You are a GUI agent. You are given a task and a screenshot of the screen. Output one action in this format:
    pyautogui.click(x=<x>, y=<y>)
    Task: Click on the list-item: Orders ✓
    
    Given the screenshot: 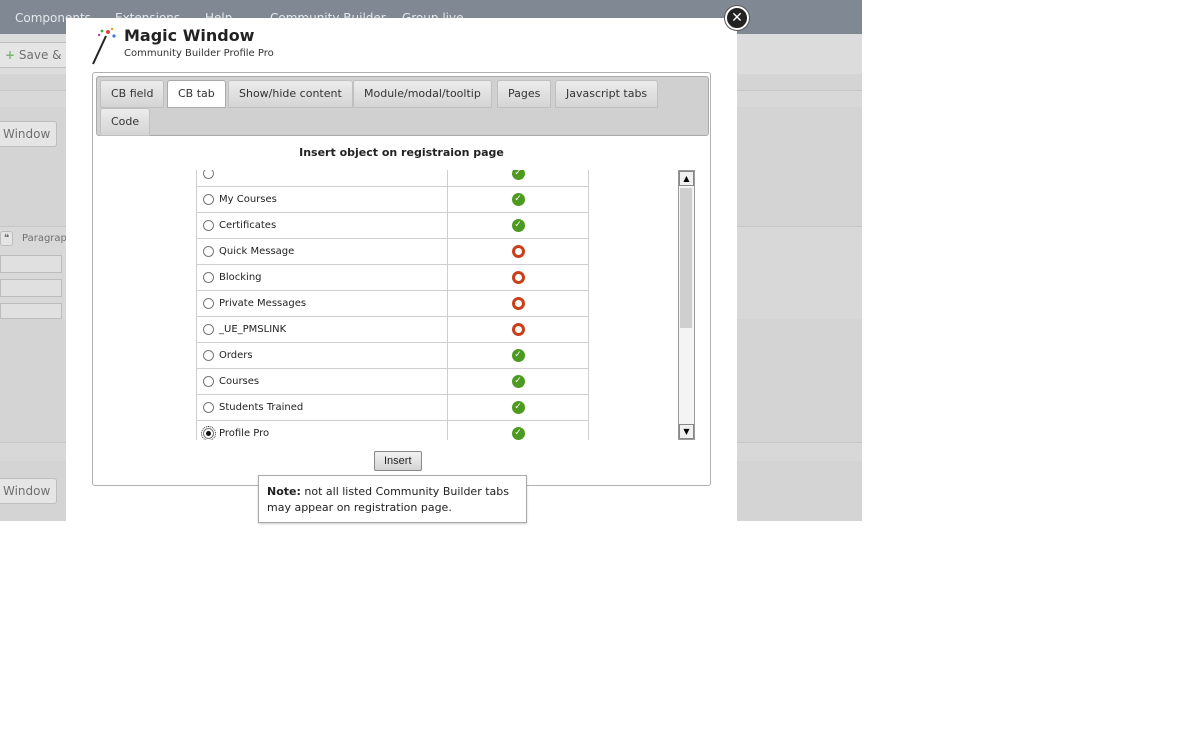 What is the action you would take?
    pyautogui.click(x=392, y=355)
    